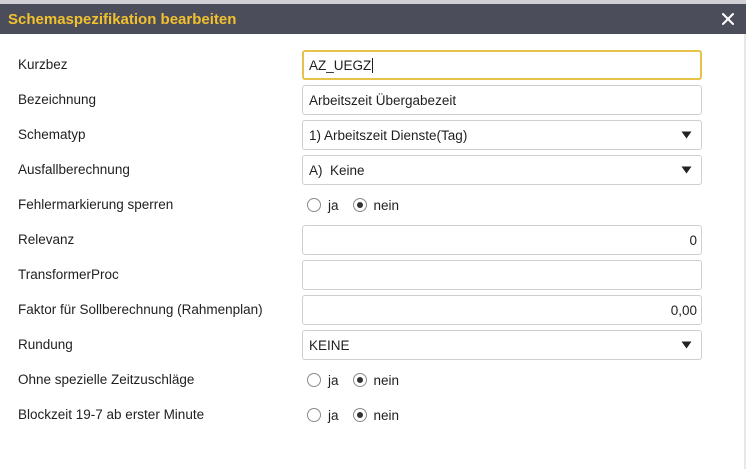  What do you see at coordinates (388, 135) in the screenshot?
I see `schematyp-value: 1) Arbeitszeit Dienste(Tag)` at bounding box center [388, 135].